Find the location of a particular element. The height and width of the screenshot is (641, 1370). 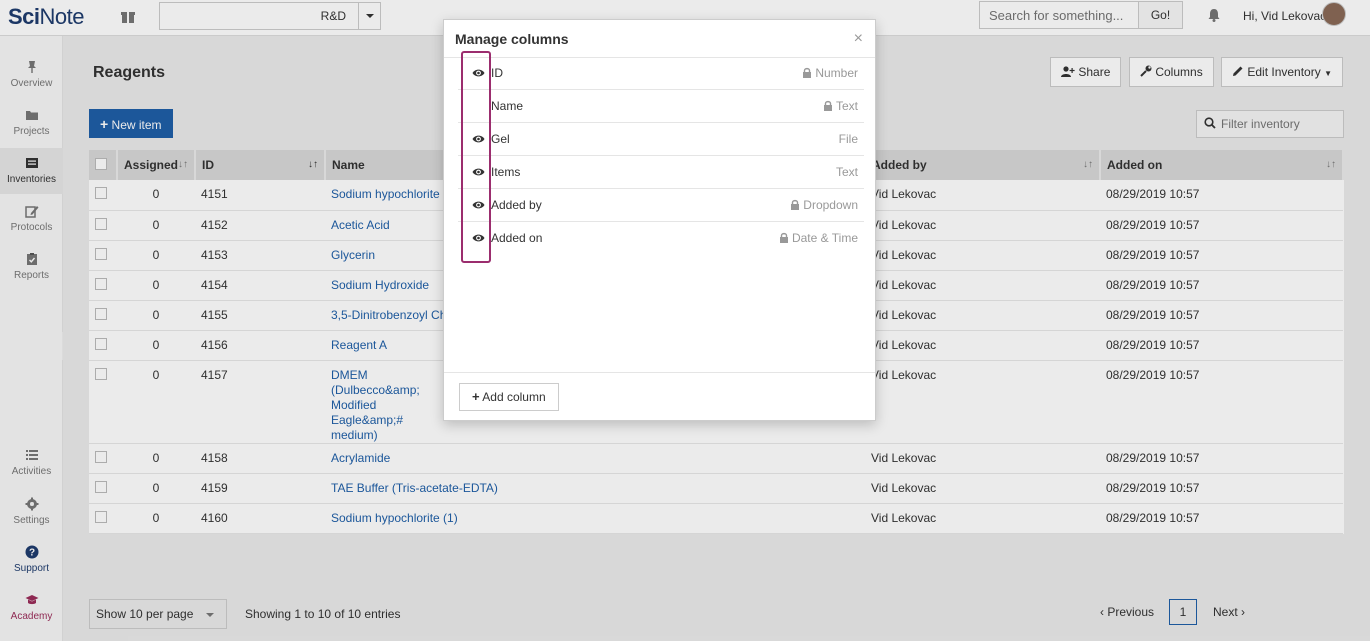

column-type: Dropdown is located at coordinates (824, 205).